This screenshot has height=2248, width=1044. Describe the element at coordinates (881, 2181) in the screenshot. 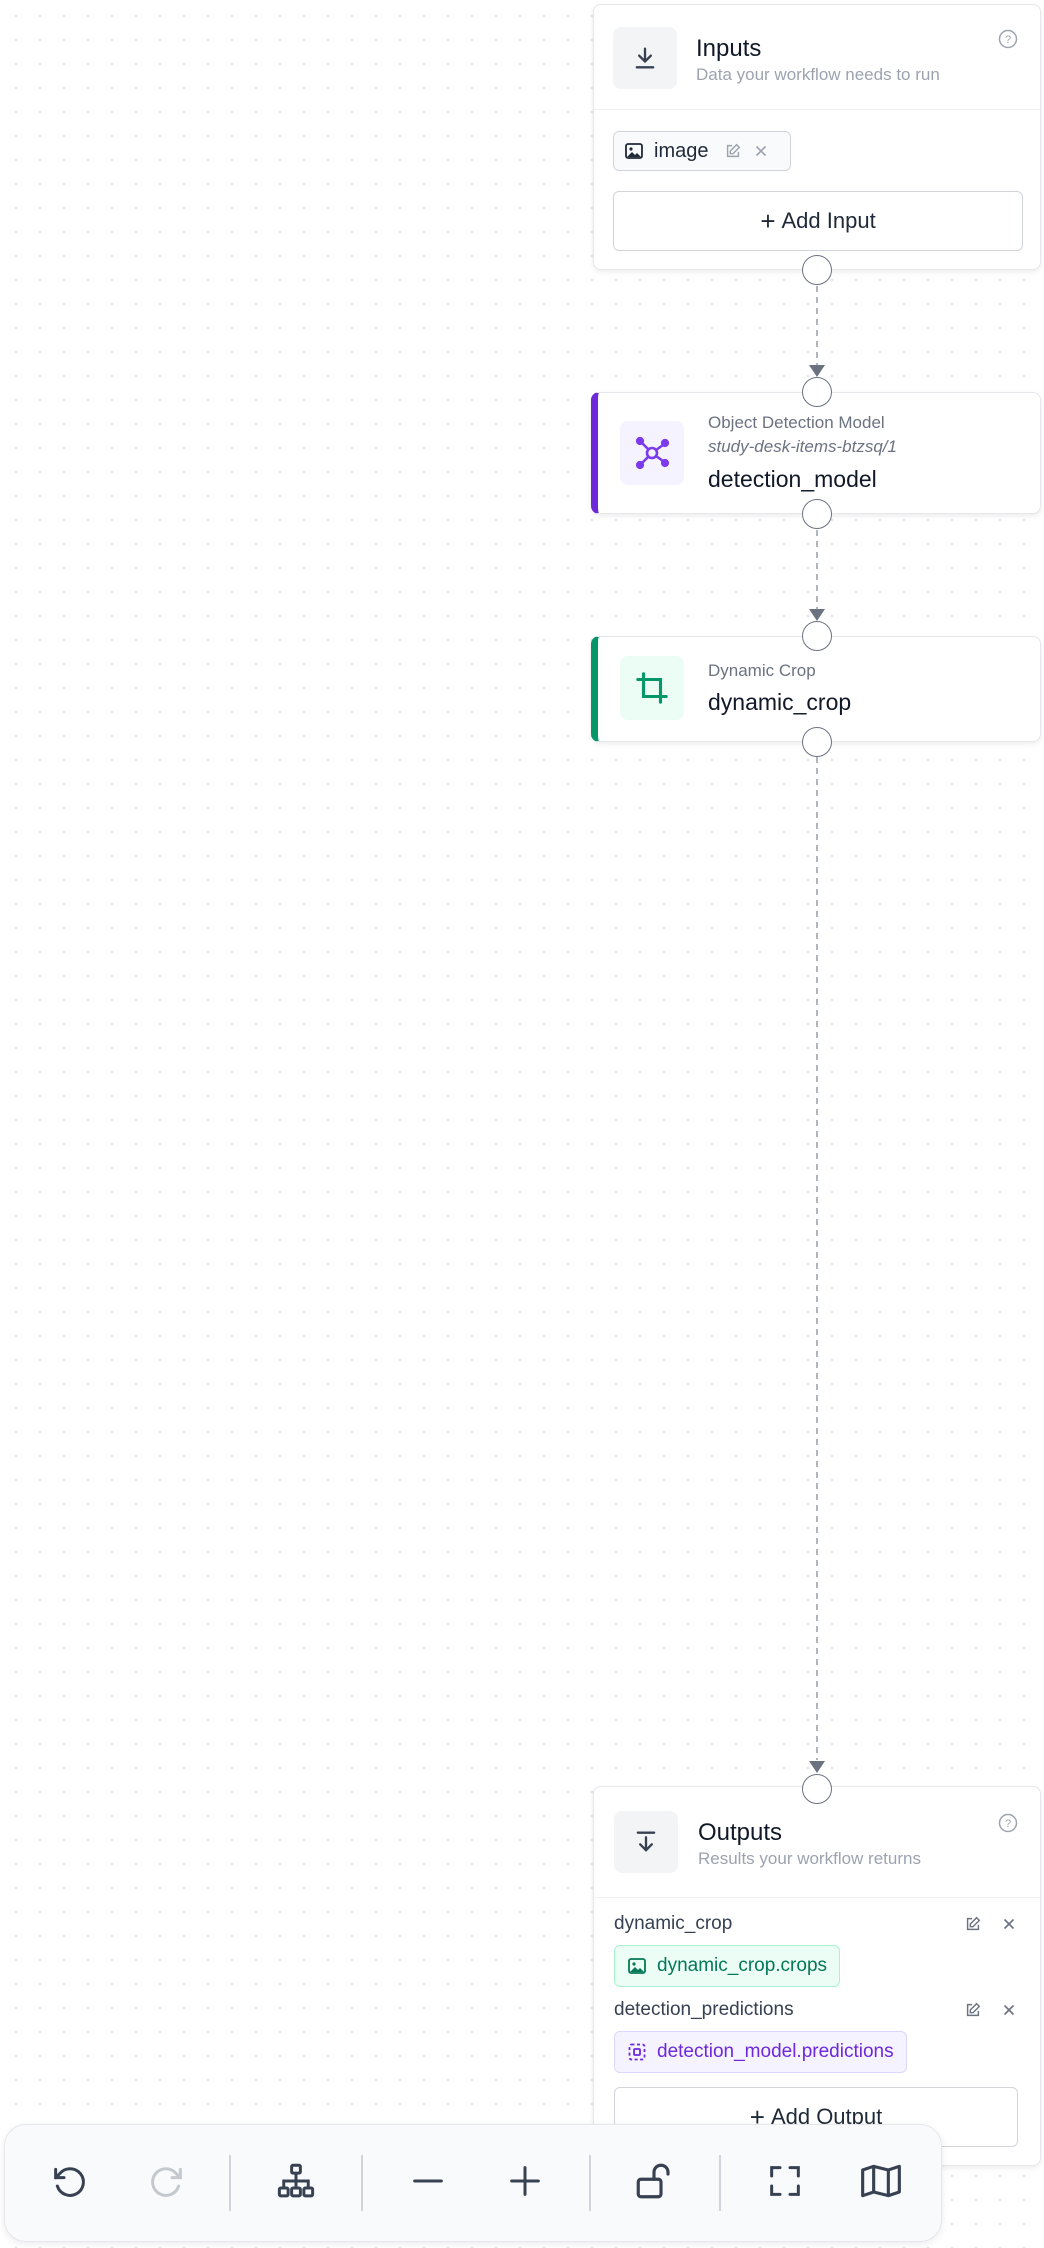

I see `minimap-icon` at that location.